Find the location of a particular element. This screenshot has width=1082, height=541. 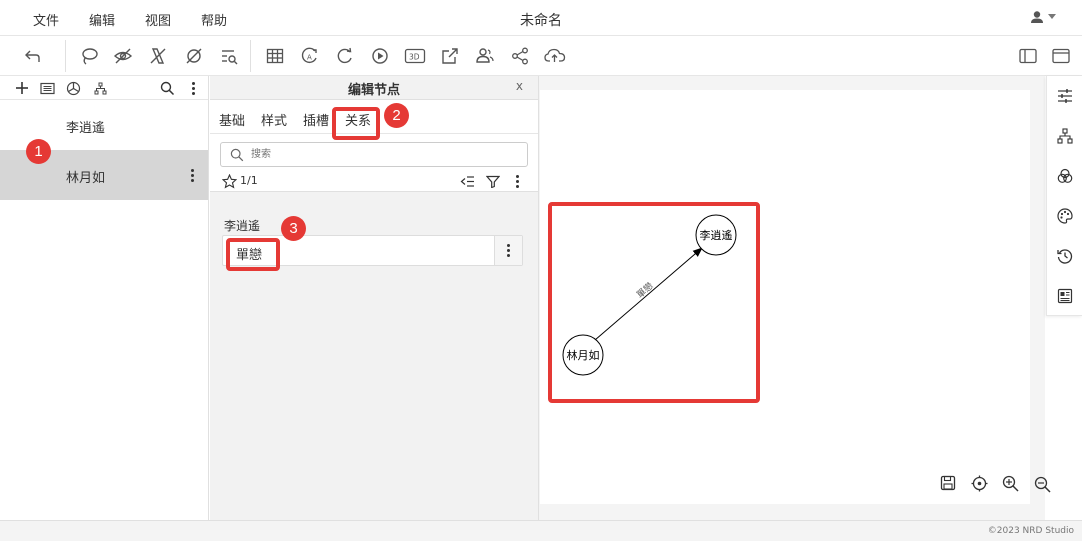

external-link-icon is located at coordinates (450, 56).